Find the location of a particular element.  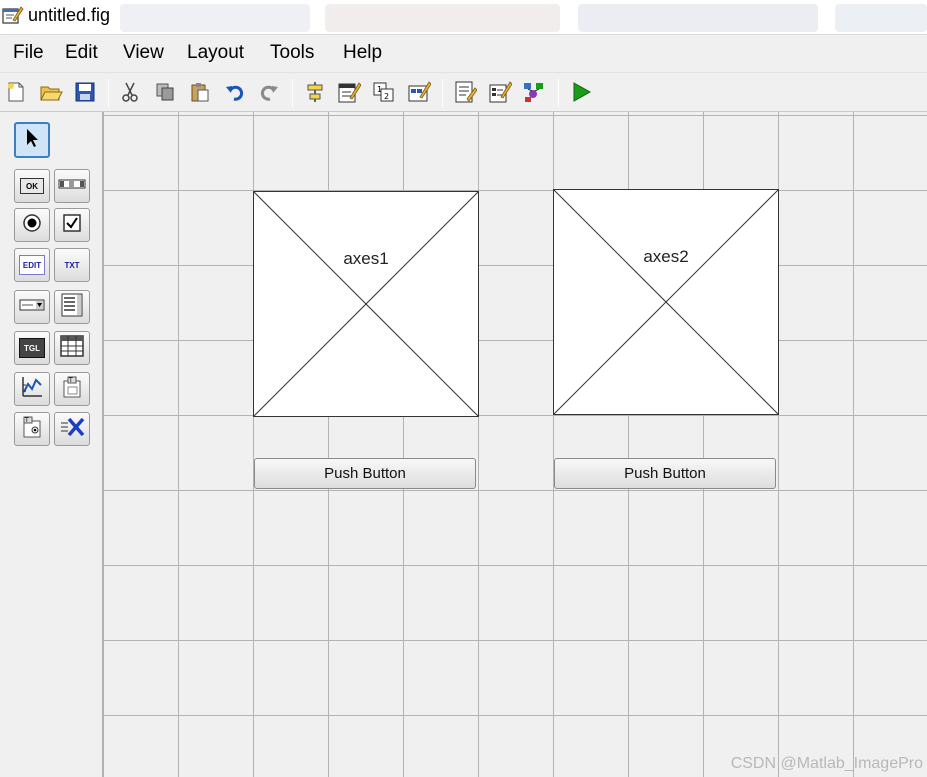

arrow-pointer-icon is located at coordinates (32, 140).